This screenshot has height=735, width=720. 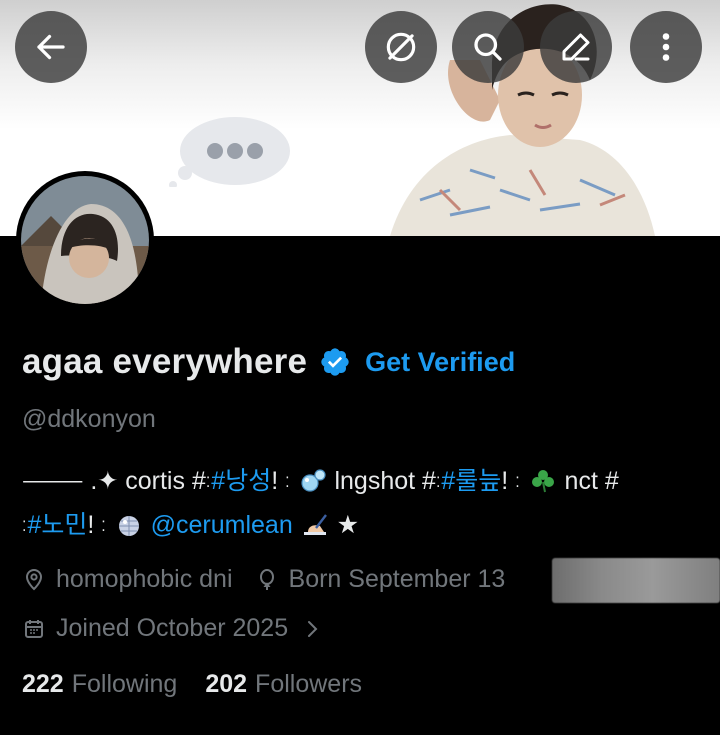 What do you see at coordinates (34, 579) in the screenshot?
I see `location-pin-icon` at bounding box center [34, 579].